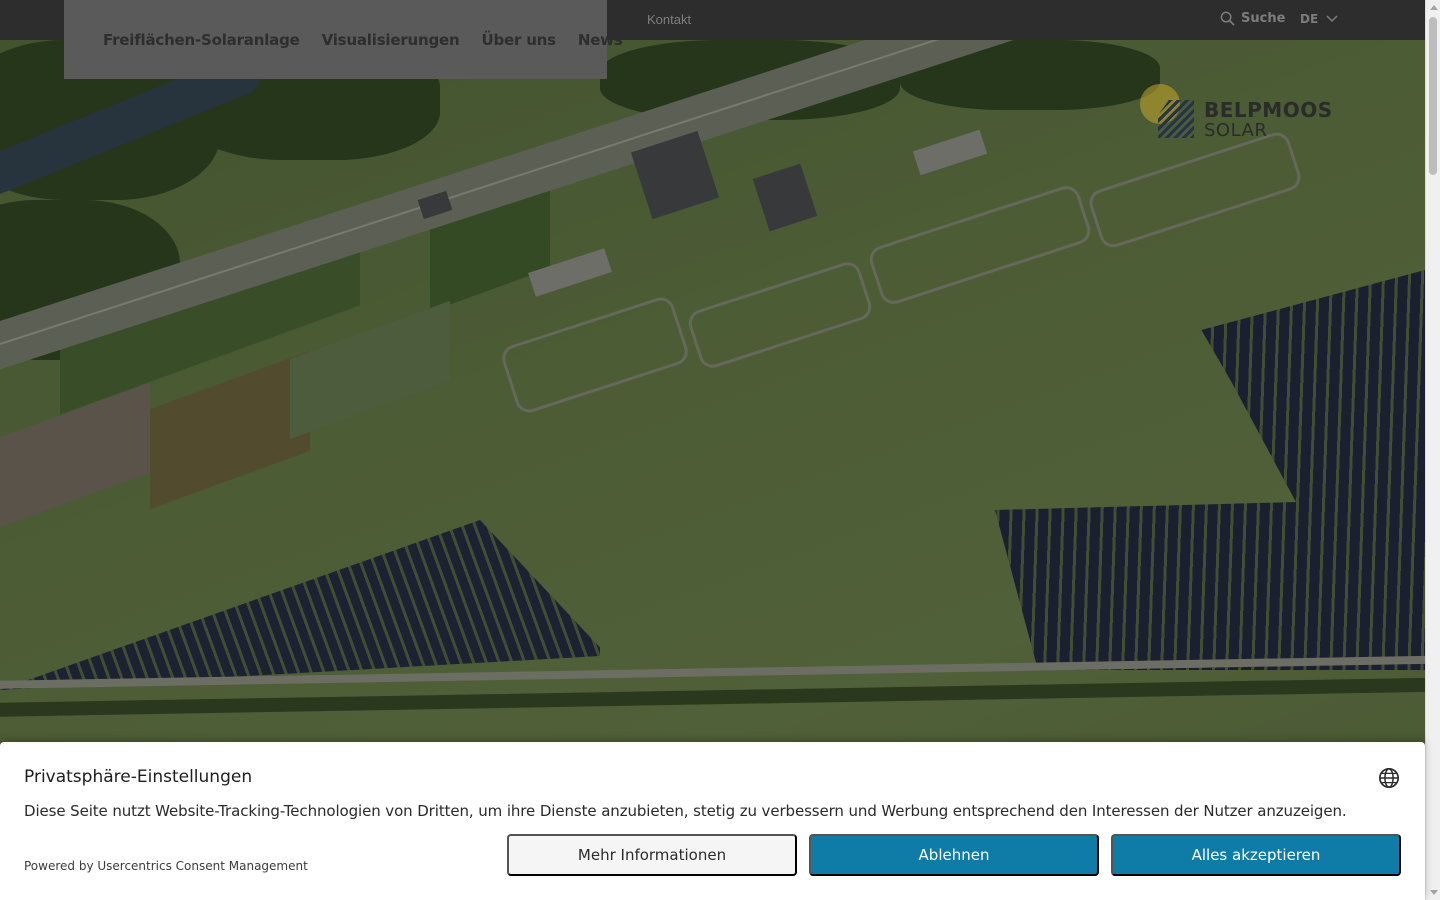 The image size is (1440, 900). I want to click on nav-item-visualisierungen: Visualisierungen, so click(391, 40).